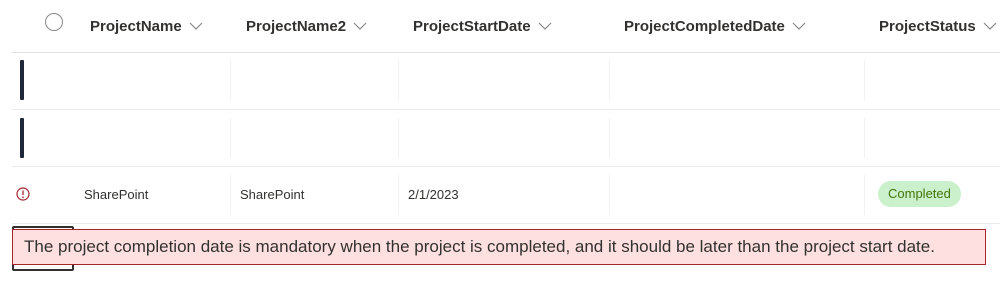  What do you see at coordinates (927, 26) in the screenshot?
I see `column-header-label: ProjectStatus` at bounding box center [927, 26].